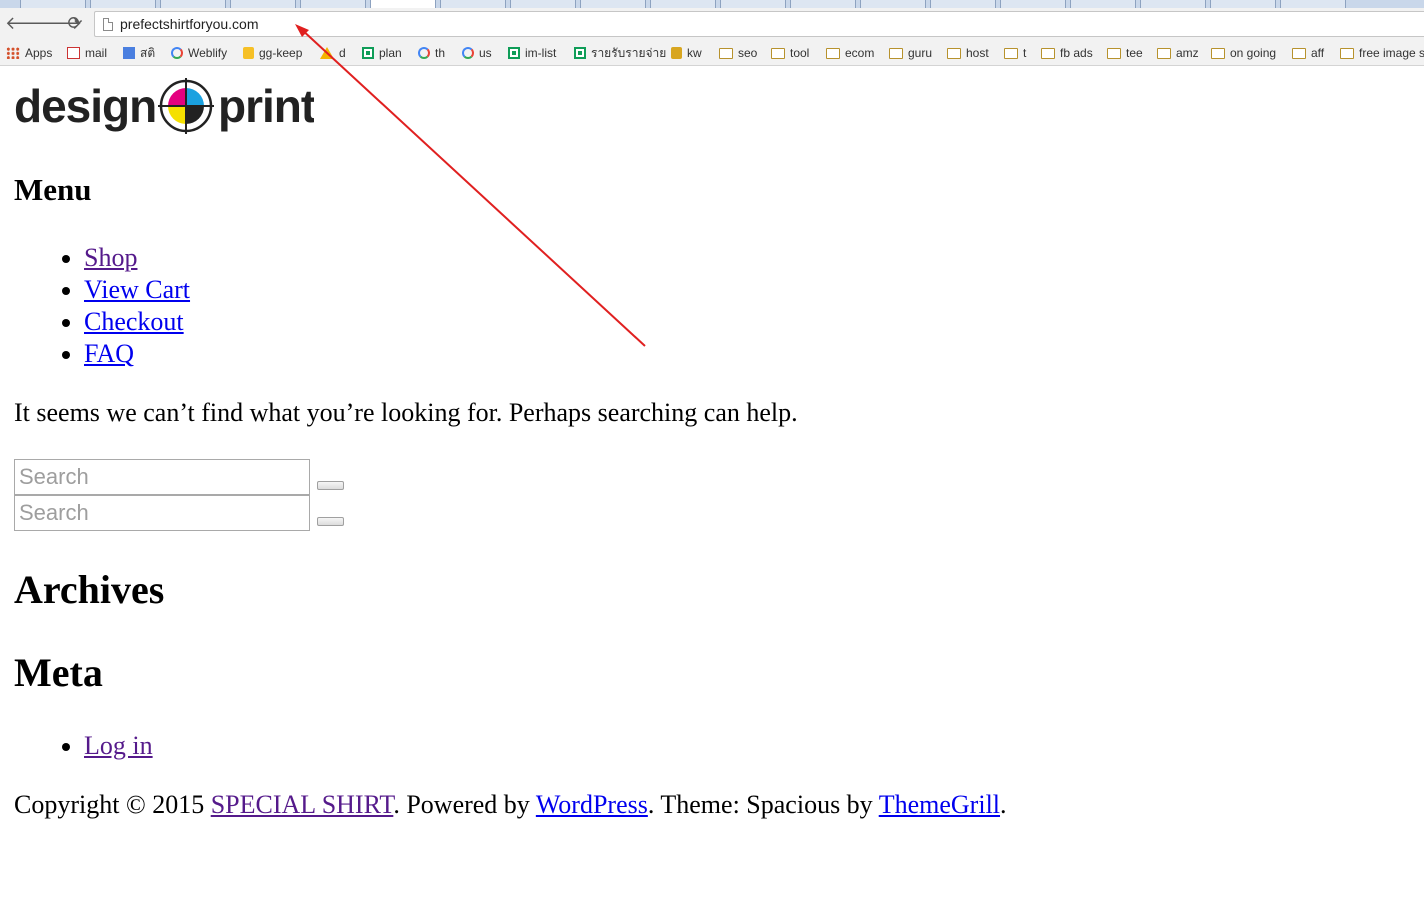 The height and width of the screenshot is (907, 1424). I want to click on menu-item: Shop, so click(137, 258).